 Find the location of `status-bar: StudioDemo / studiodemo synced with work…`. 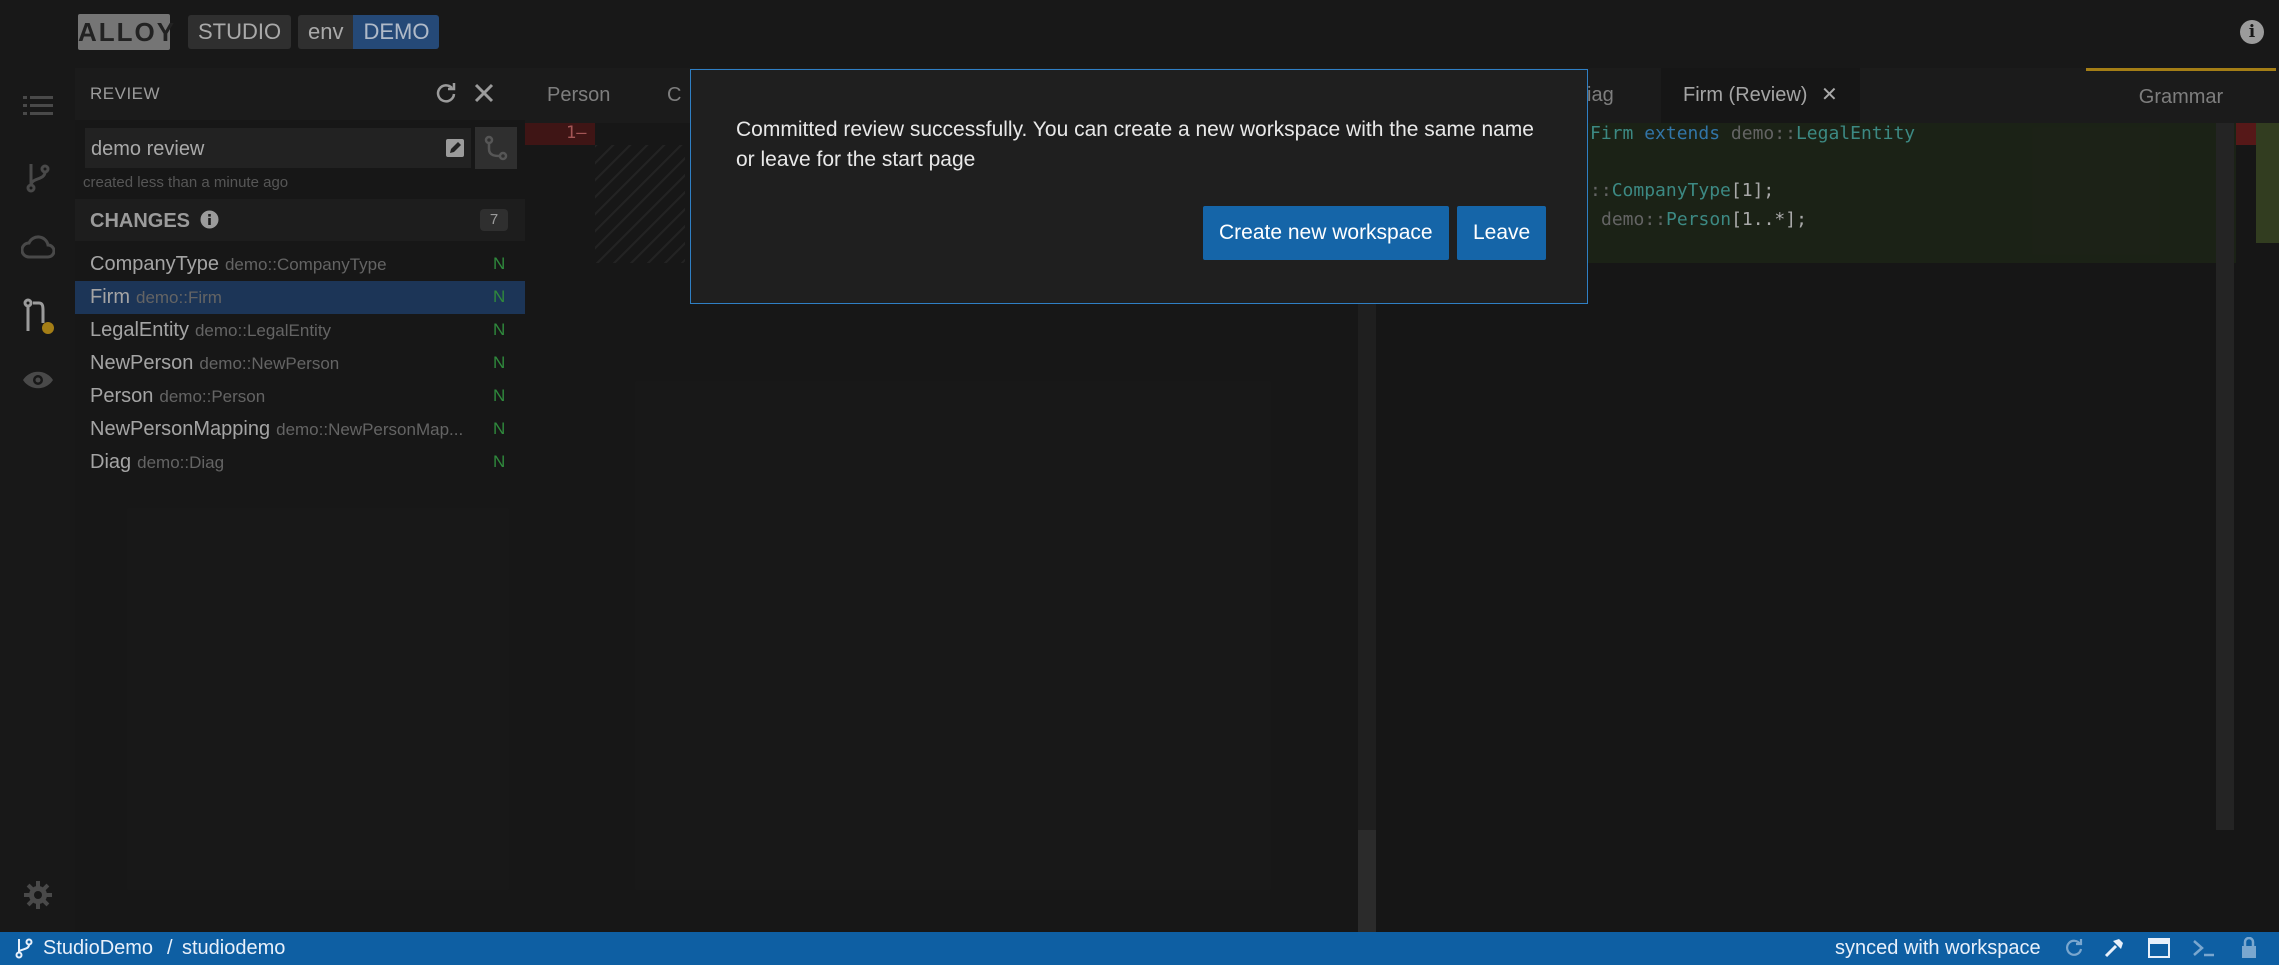

status-bar: StudioDemo / studiodemo synced with work… is located at coordinates (1139, 948).